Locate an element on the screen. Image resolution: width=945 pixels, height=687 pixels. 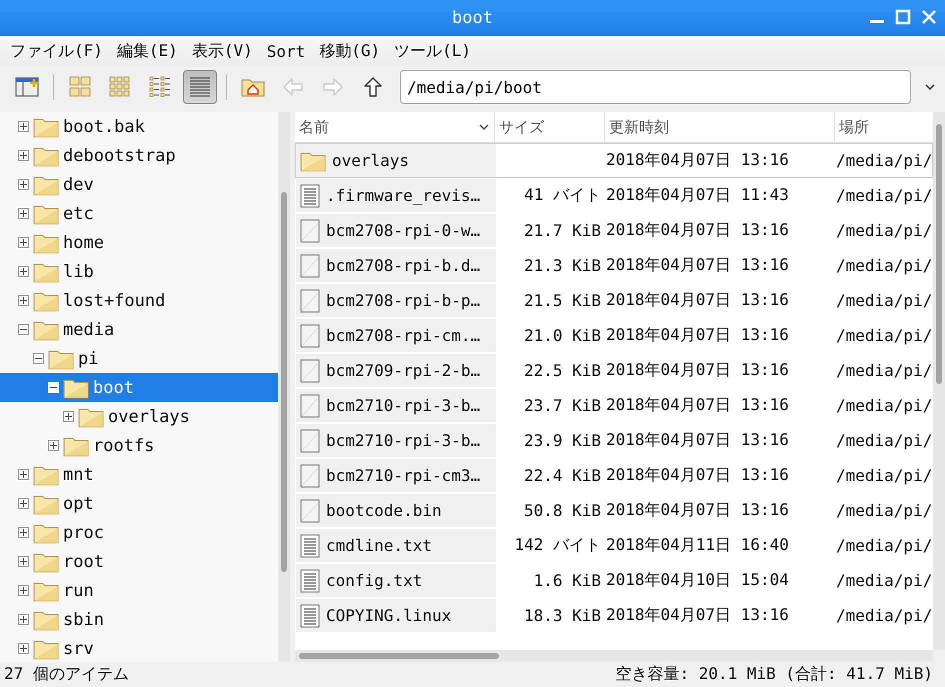
modified-time: 2018年04月07日 11:43 is located at coordinates (698, 195).